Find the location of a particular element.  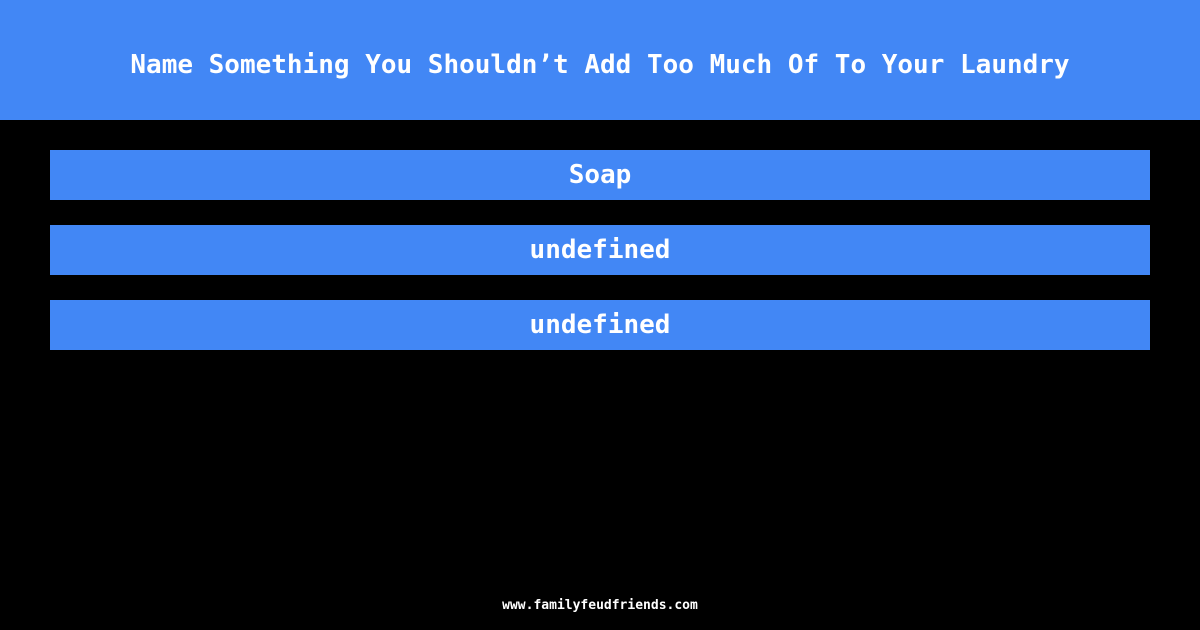

answer-text: Soap is located at coordinates (600, 175).